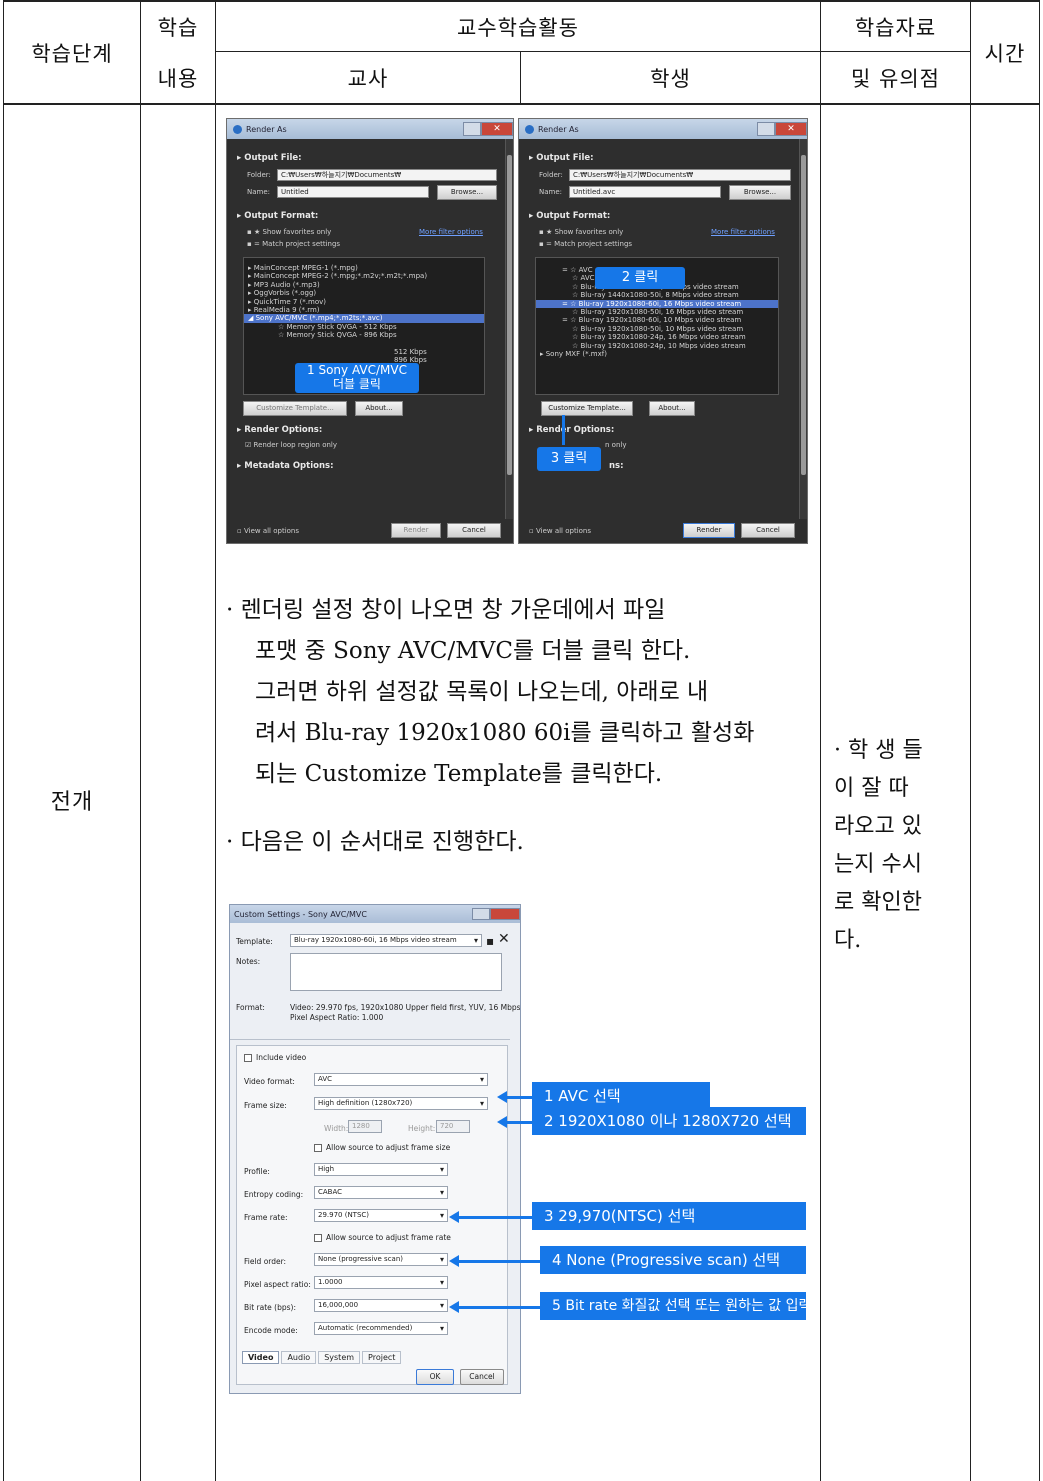  What do you see at coordinates (878, 864) in the screenshot?
I see `note-line: 는지 수시` at bounding box center [878, 864].